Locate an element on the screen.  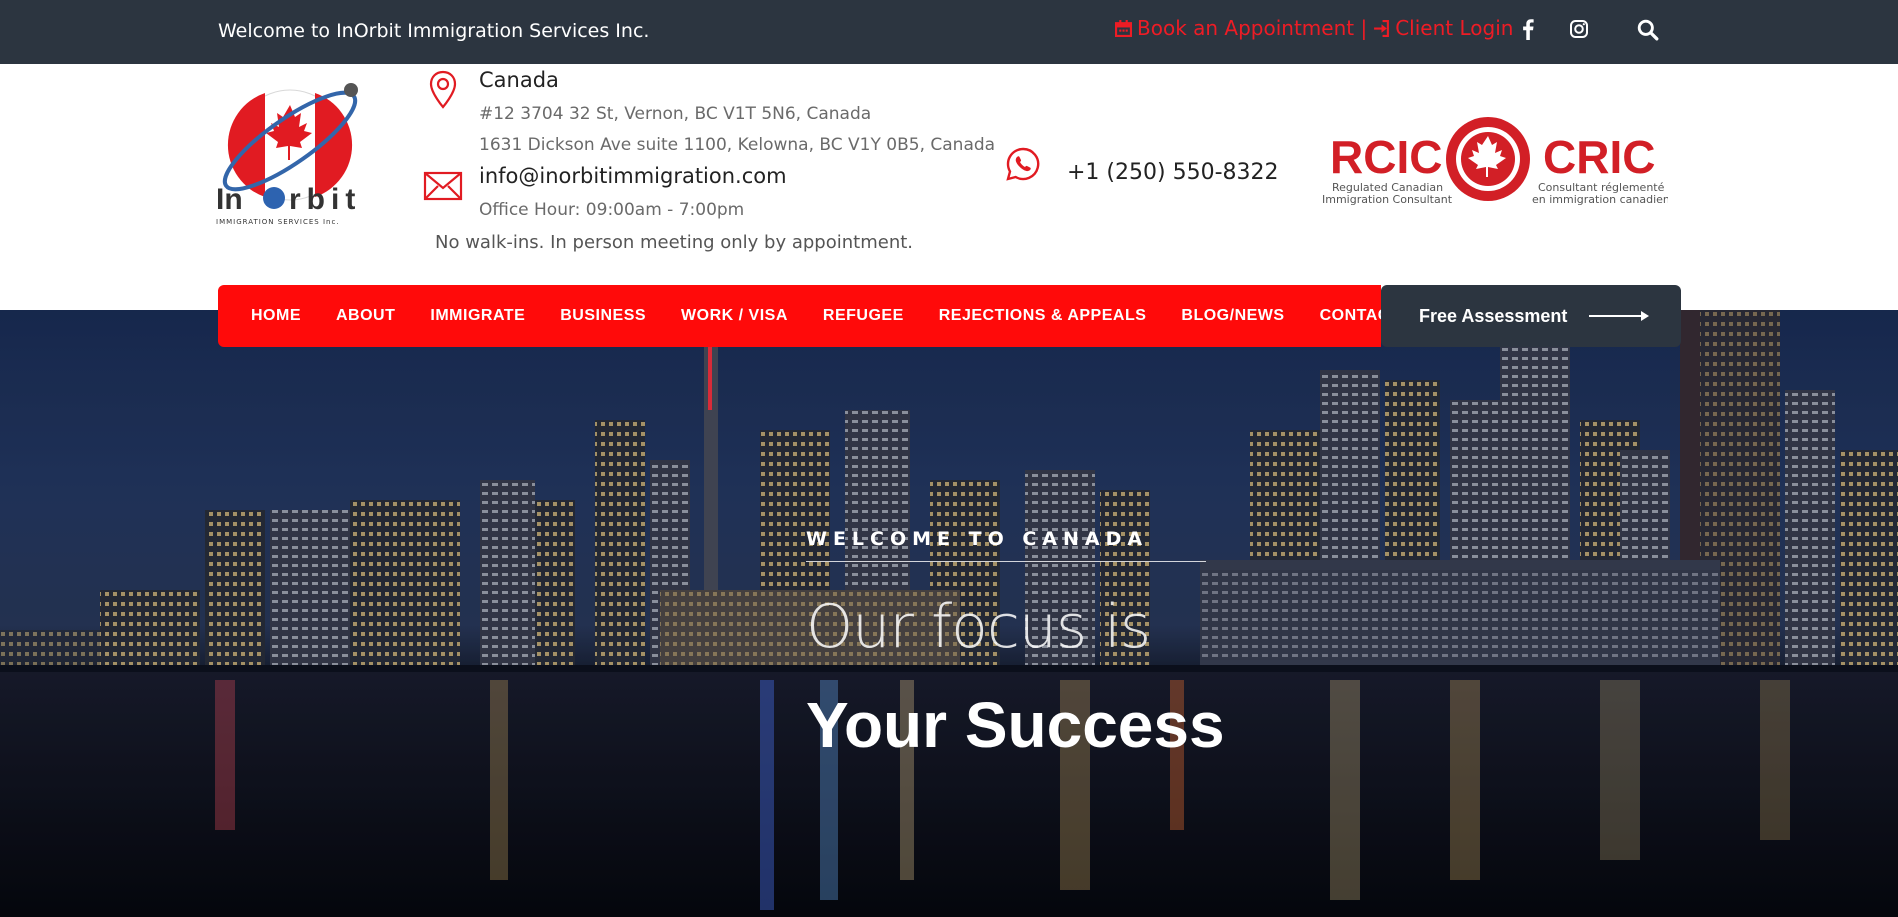
book-appointment-link: Book an Appointment | is located at coordinates (1241, 28).